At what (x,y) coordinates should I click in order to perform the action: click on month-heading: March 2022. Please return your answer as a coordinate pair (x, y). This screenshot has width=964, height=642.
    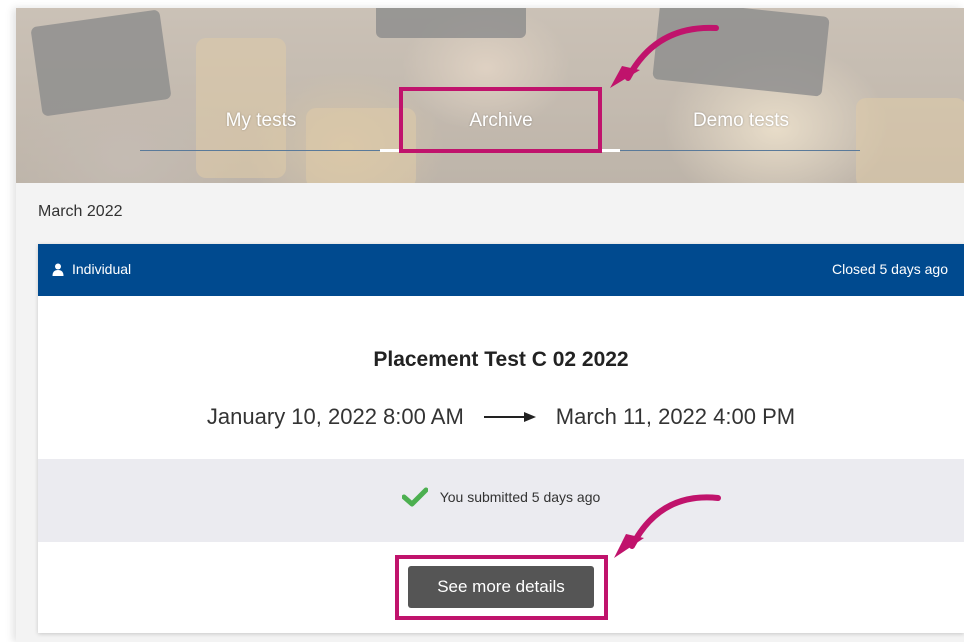
    Looking at the image, I should click on (80, 211).